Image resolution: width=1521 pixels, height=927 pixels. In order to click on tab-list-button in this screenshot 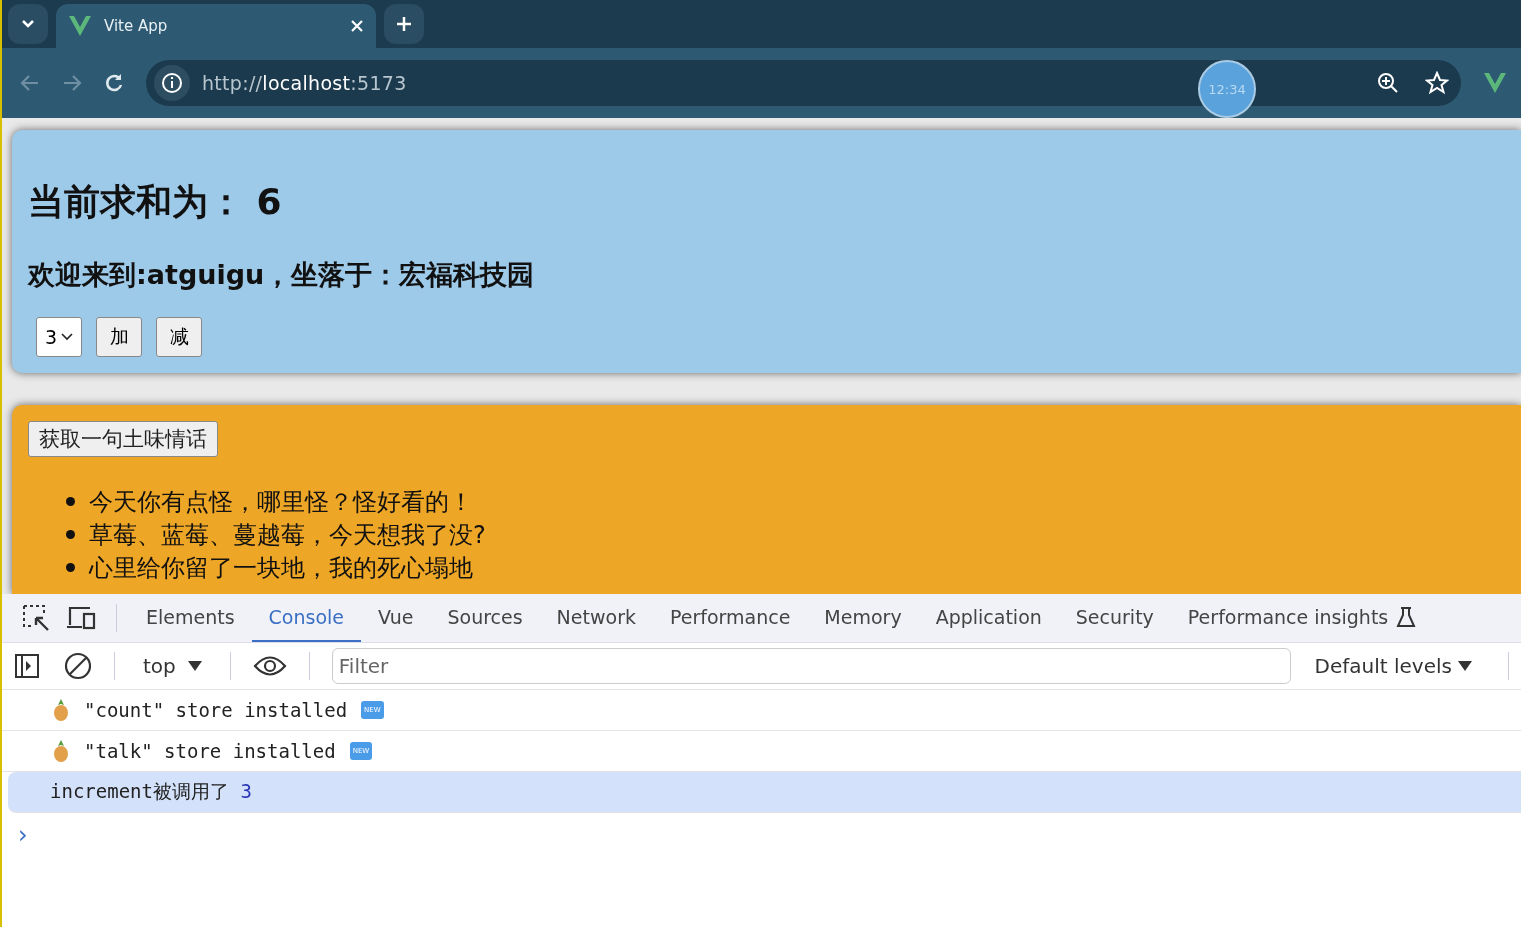, I will do `click(28, 24)`.